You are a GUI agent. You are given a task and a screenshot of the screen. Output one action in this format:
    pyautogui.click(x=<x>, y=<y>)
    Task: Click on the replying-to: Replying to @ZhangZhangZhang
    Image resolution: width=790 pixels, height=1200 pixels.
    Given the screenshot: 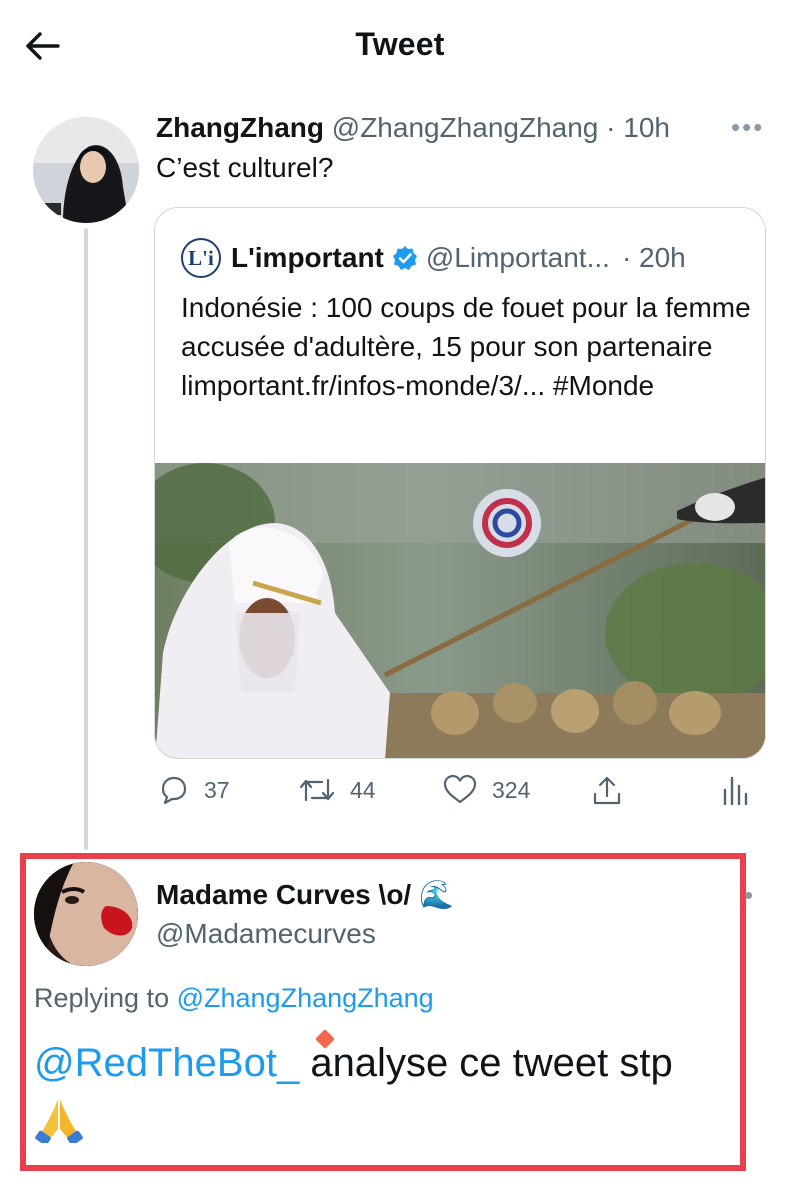 What is the action you would take?
    pyautogui.click(x=234, y=998)
    